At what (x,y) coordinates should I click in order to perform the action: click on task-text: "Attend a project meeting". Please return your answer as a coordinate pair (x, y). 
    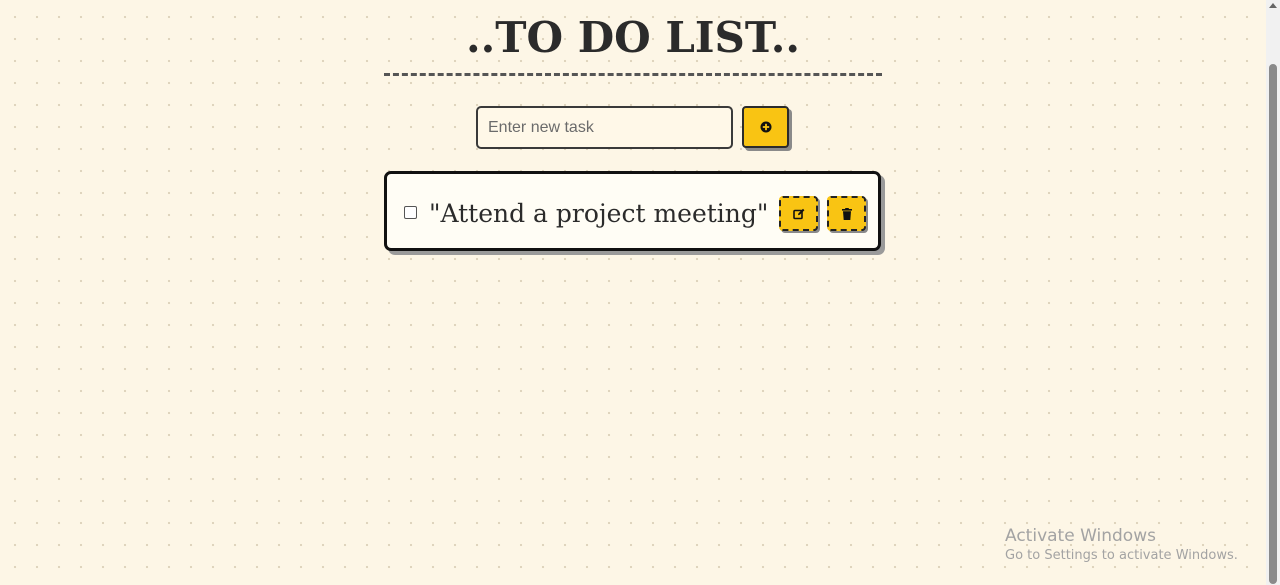
    Looking at the image, I should click on (599, 213).